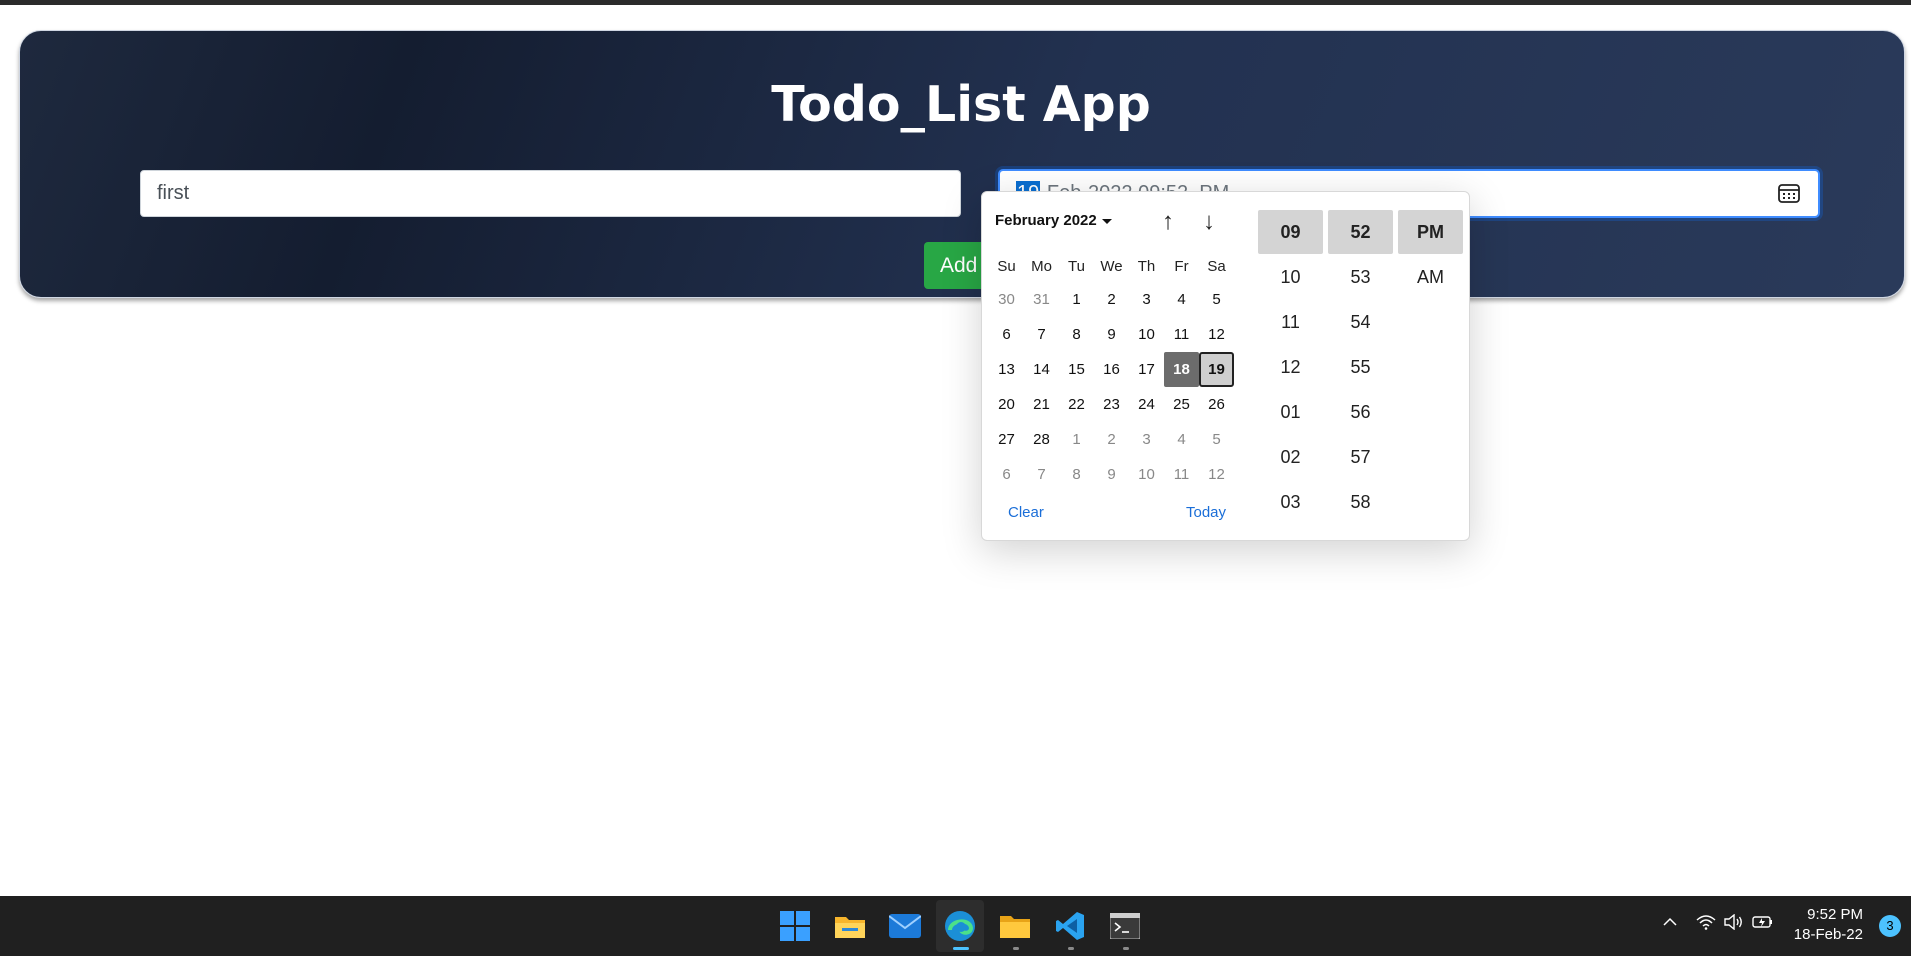  I want to click on next-month-arrow-icon: ↓, so click(1209, 222).